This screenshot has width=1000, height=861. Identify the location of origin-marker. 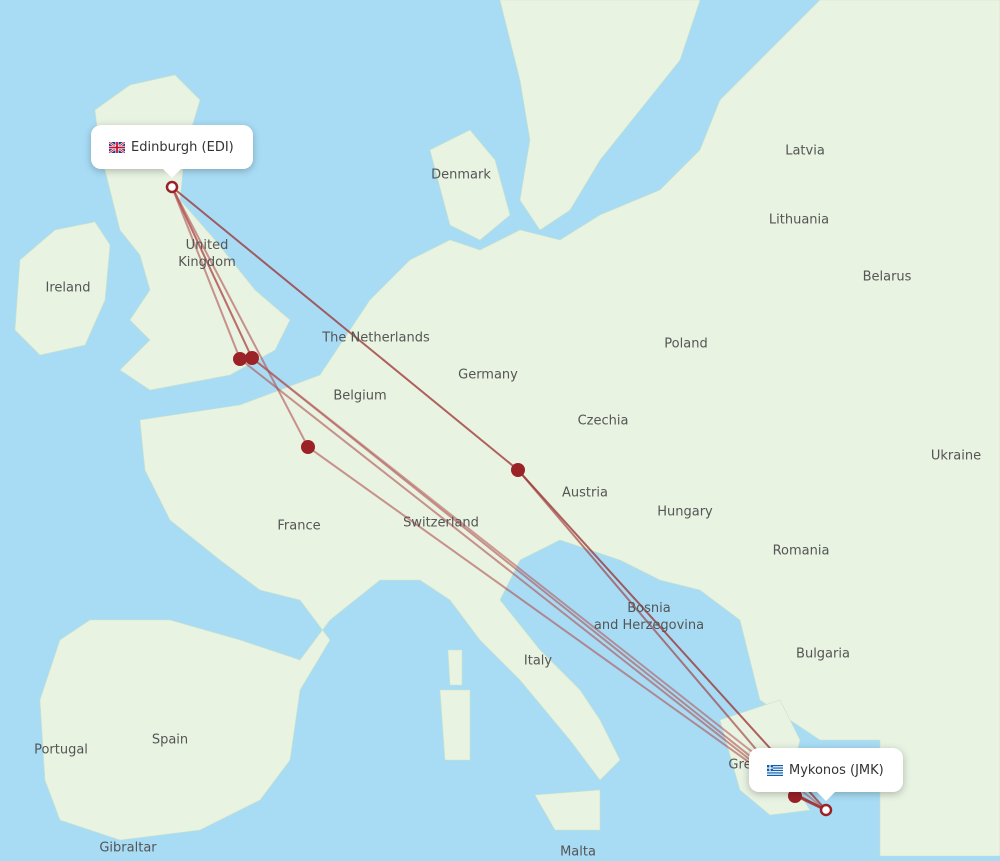
(172, 187).